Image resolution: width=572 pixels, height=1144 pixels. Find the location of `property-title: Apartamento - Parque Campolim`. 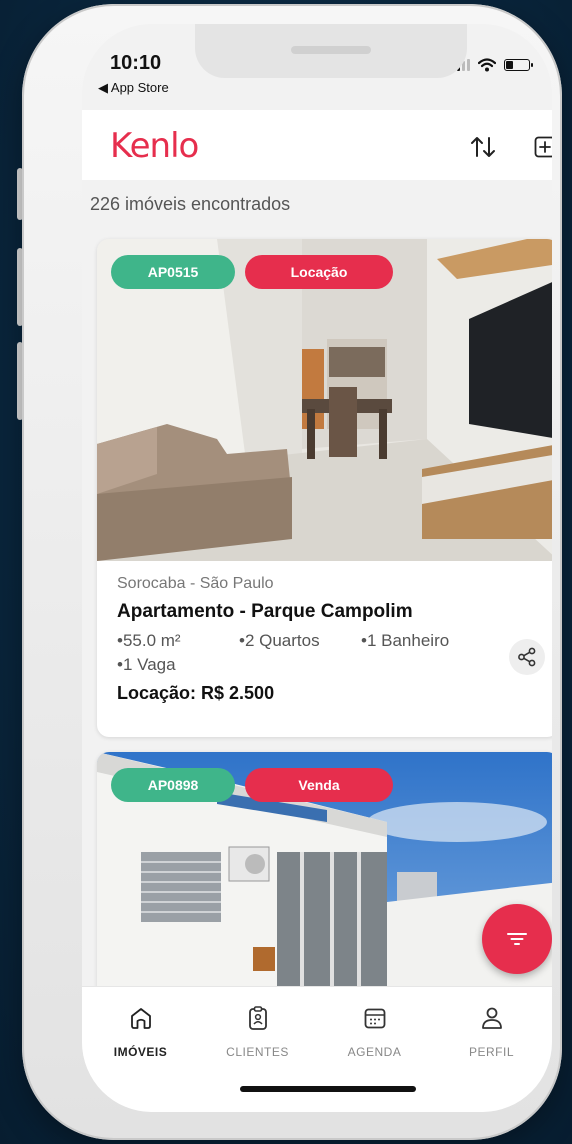

property-title: Apartamento - Parque Campolim is located at coordinates (265, 611).